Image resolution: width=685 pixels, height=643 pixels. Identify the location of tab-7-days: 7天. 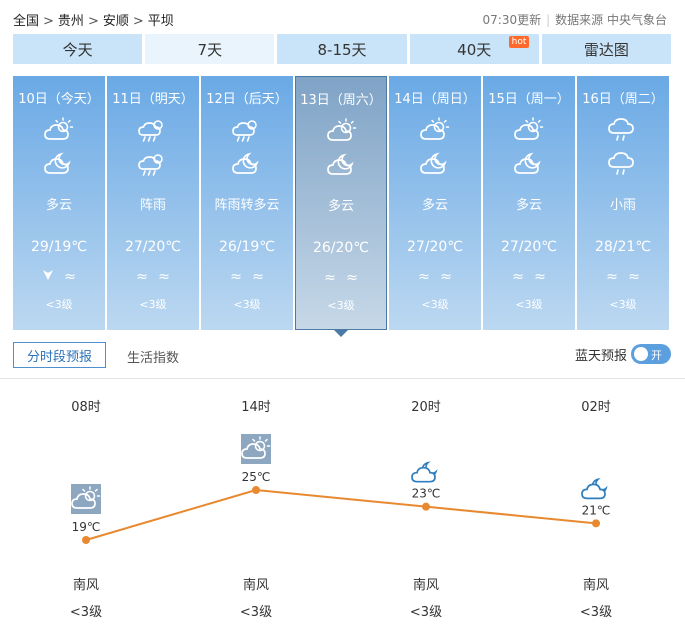
(210, 49).